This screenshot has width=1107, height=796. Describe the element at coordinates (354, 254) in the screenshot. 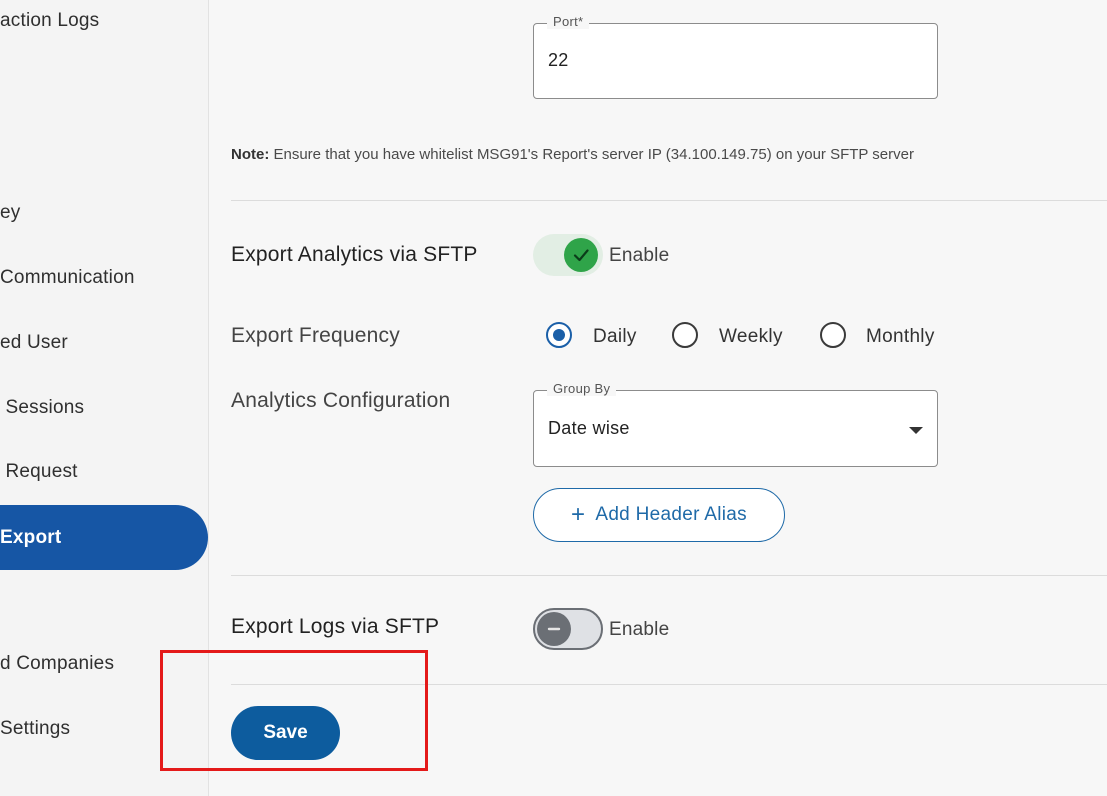

I see `export-analytics-title: Export Analytics via SFTP` at that location.